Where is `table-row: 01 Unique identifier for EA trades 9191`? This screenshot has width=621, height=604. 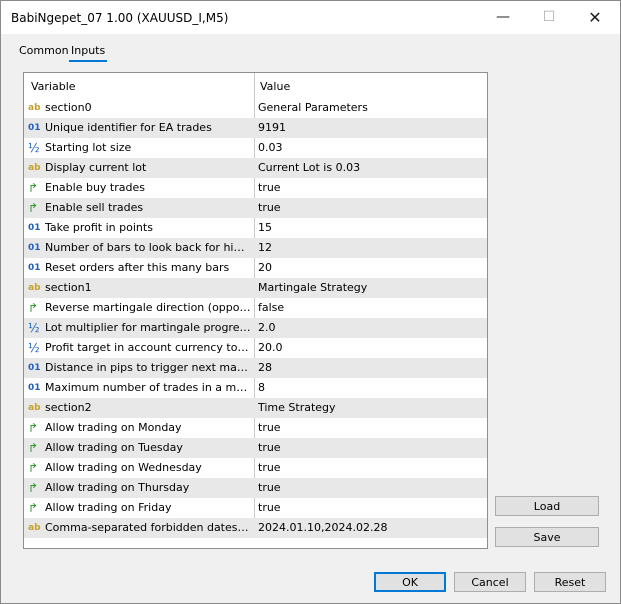
table-row: 01 Unique identifier for EA trades 9191 is located at coordinates (255, 128).